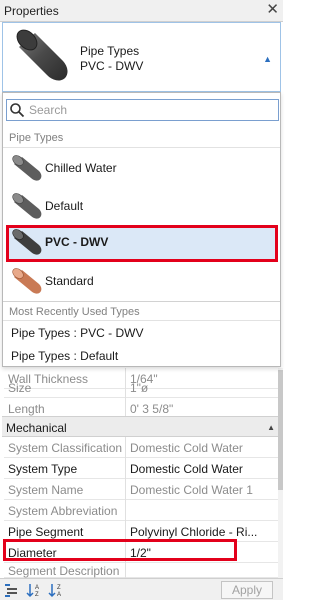 This screenshot has width=320, height=600. Describe the element at coordinates (42, 55) in the screenshot. I see `pipe-thumbnail-icon` at that location.